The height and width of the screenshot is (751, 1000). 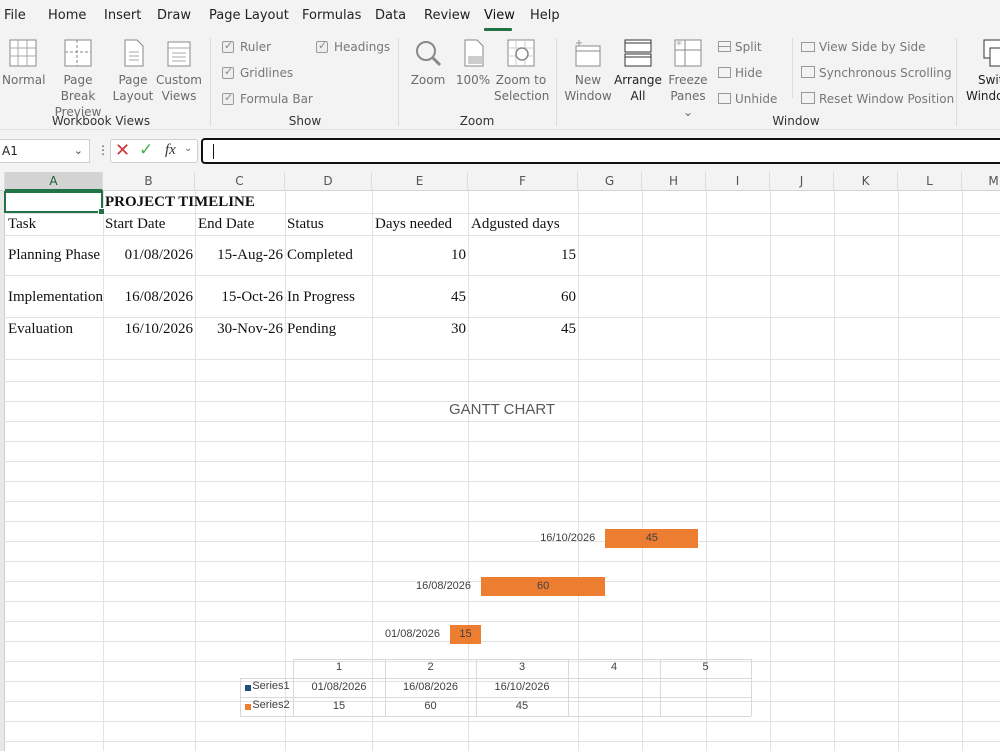 I want to click on split-icon, so click(x=724, y=46).